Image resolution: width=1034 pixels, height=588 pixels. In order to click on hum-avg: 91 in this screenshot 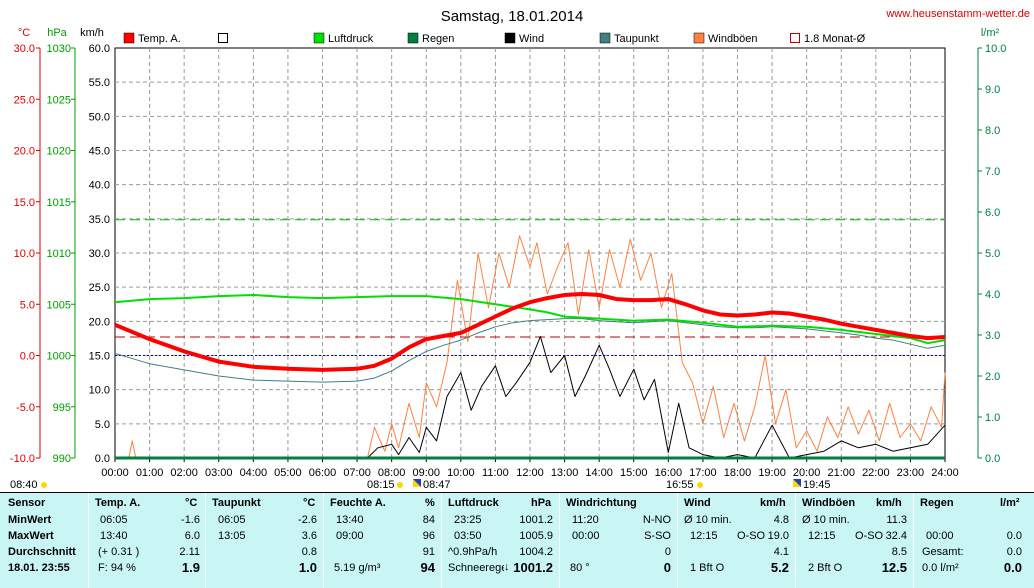, I will do `click(428, 552)`.